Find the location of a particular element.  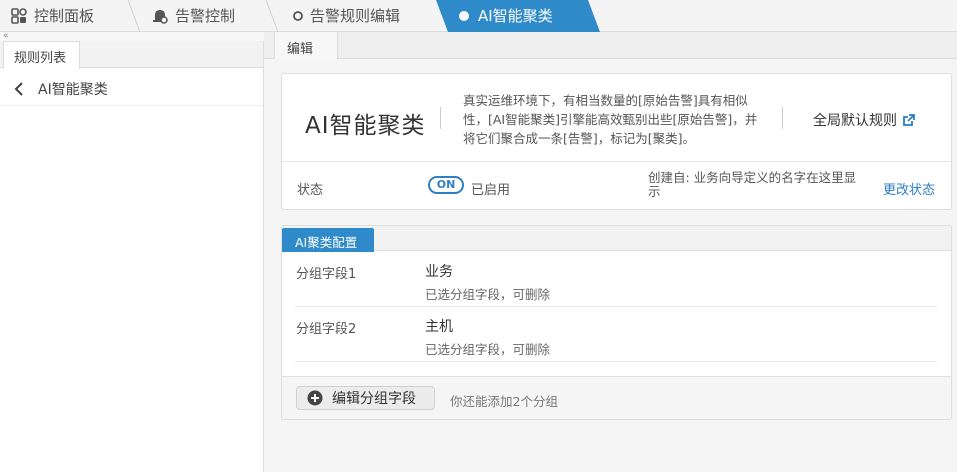

tab-ai-cluster-config: AI聚类配置 is located at coordinates (328, 240).